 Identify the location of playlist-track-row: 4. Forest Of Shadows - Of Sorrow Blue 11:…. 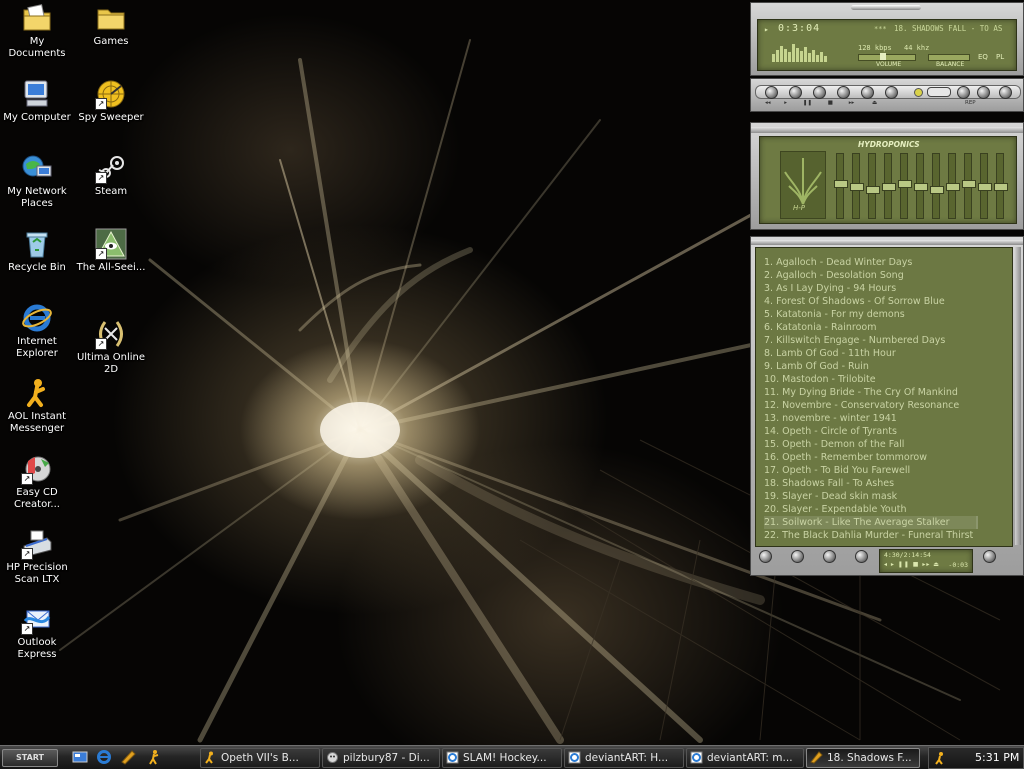
(871, 301).